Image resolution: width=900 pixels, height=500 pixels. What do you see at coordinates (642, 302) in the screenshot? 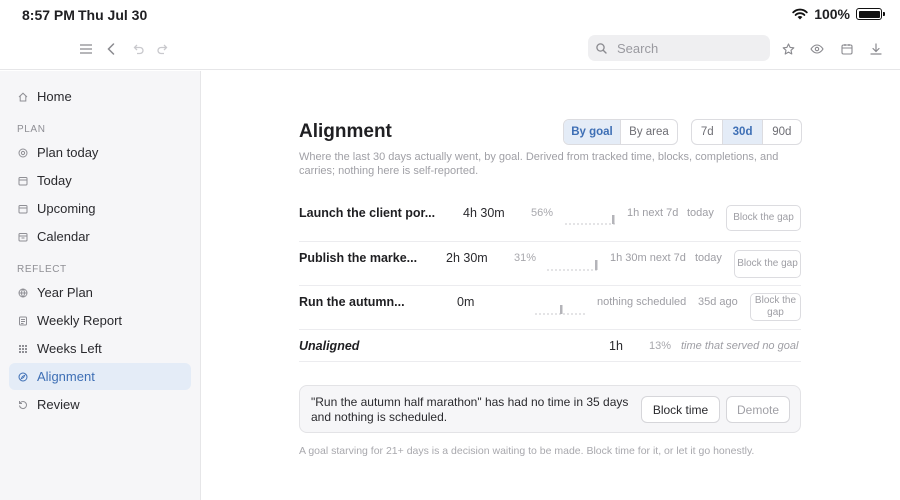
I see `goal-next-scheduled: nothing scheduled` at bounding box center [642, 302].